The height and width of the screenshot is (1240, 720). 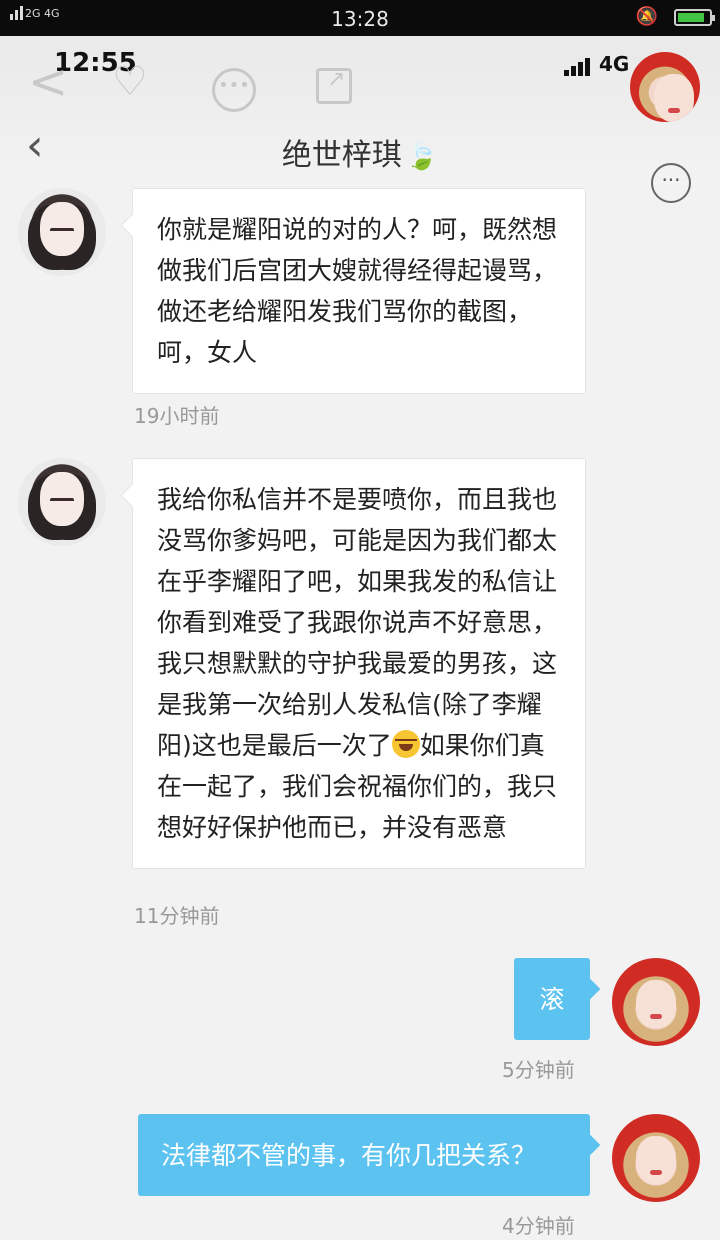 What do you see at coordinates (234, 90) in the screenshot?
I see `overlay-more-icon: •••` at bounding box center [234, 90].